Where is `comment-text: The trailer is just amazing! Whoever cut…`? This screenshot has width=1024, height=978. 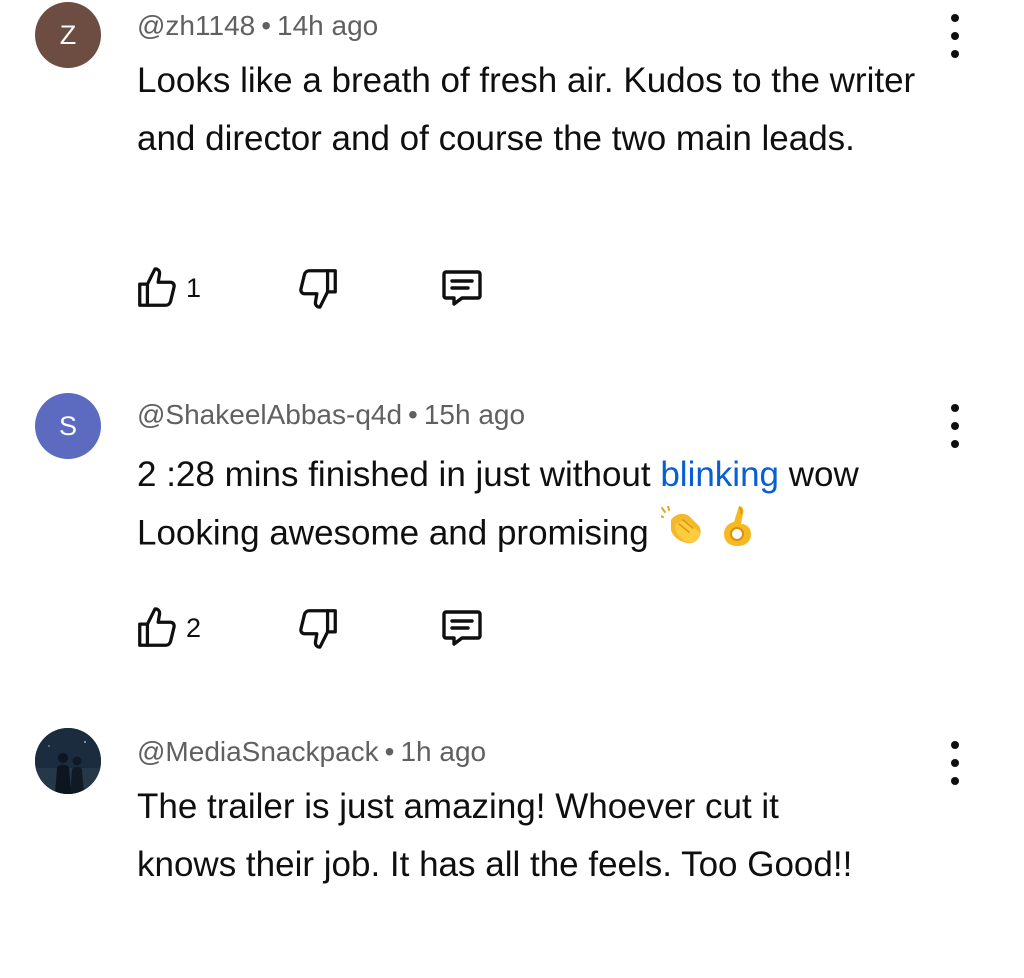
comment-text: The trailer is just amazing! Whoever cut… is located at coordinates (495, 835).